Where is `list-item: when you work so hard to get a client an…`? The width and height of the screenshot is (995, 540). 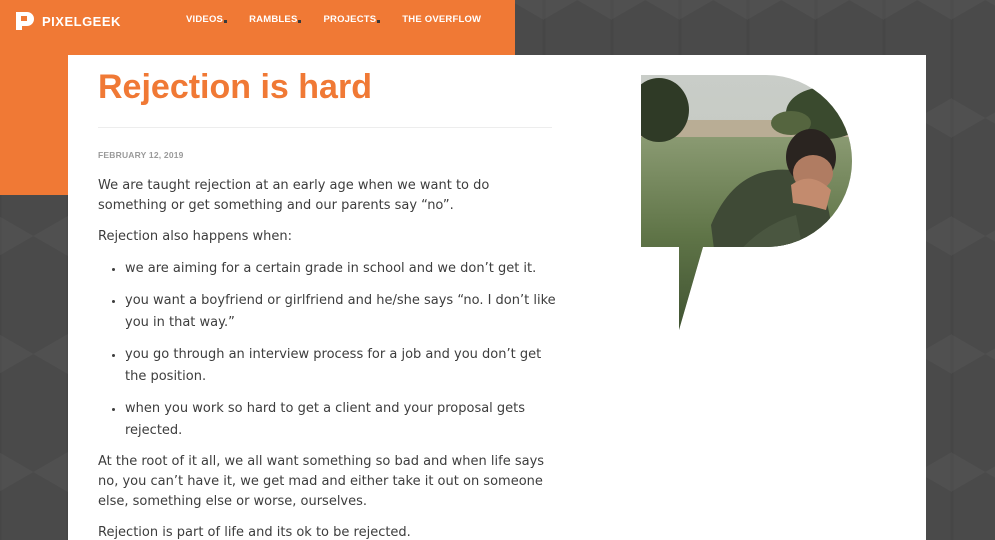 list-item: when you work so hard to get a client an… is located at coordinates (341, 420).